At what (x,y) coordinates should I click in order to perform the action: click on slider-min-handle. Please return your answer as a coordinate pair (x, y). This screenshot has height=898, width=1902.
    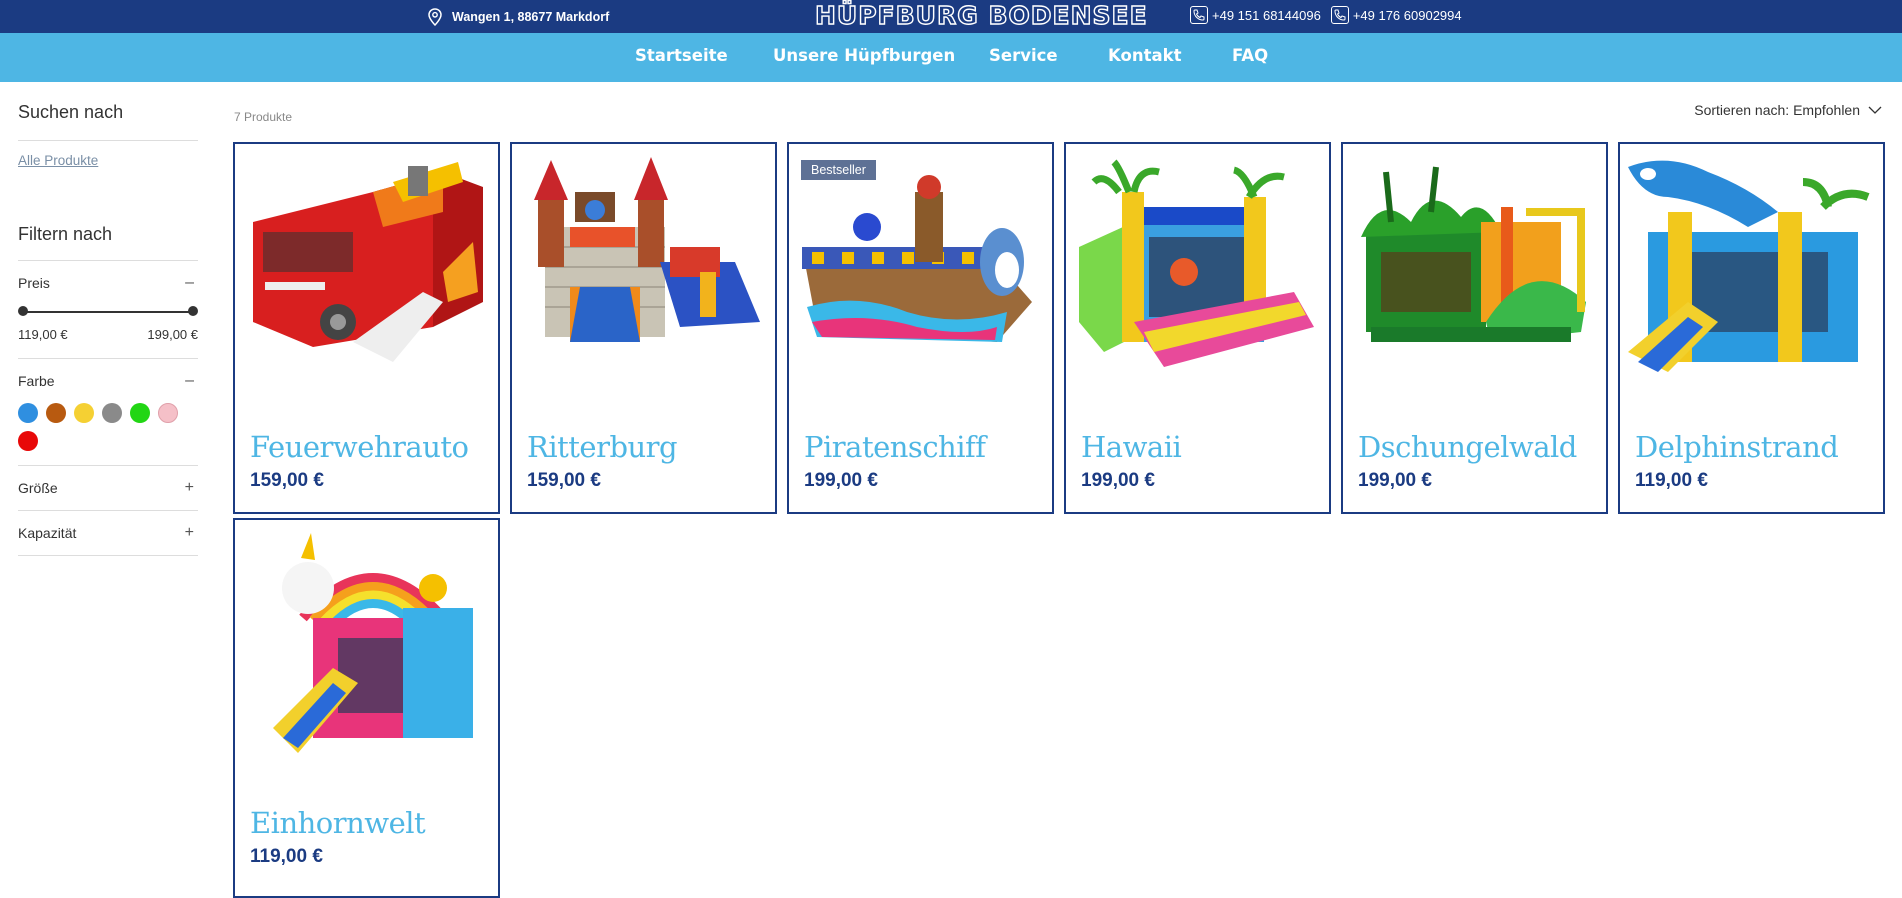
    Looking at the image, I should click on (23, 311).